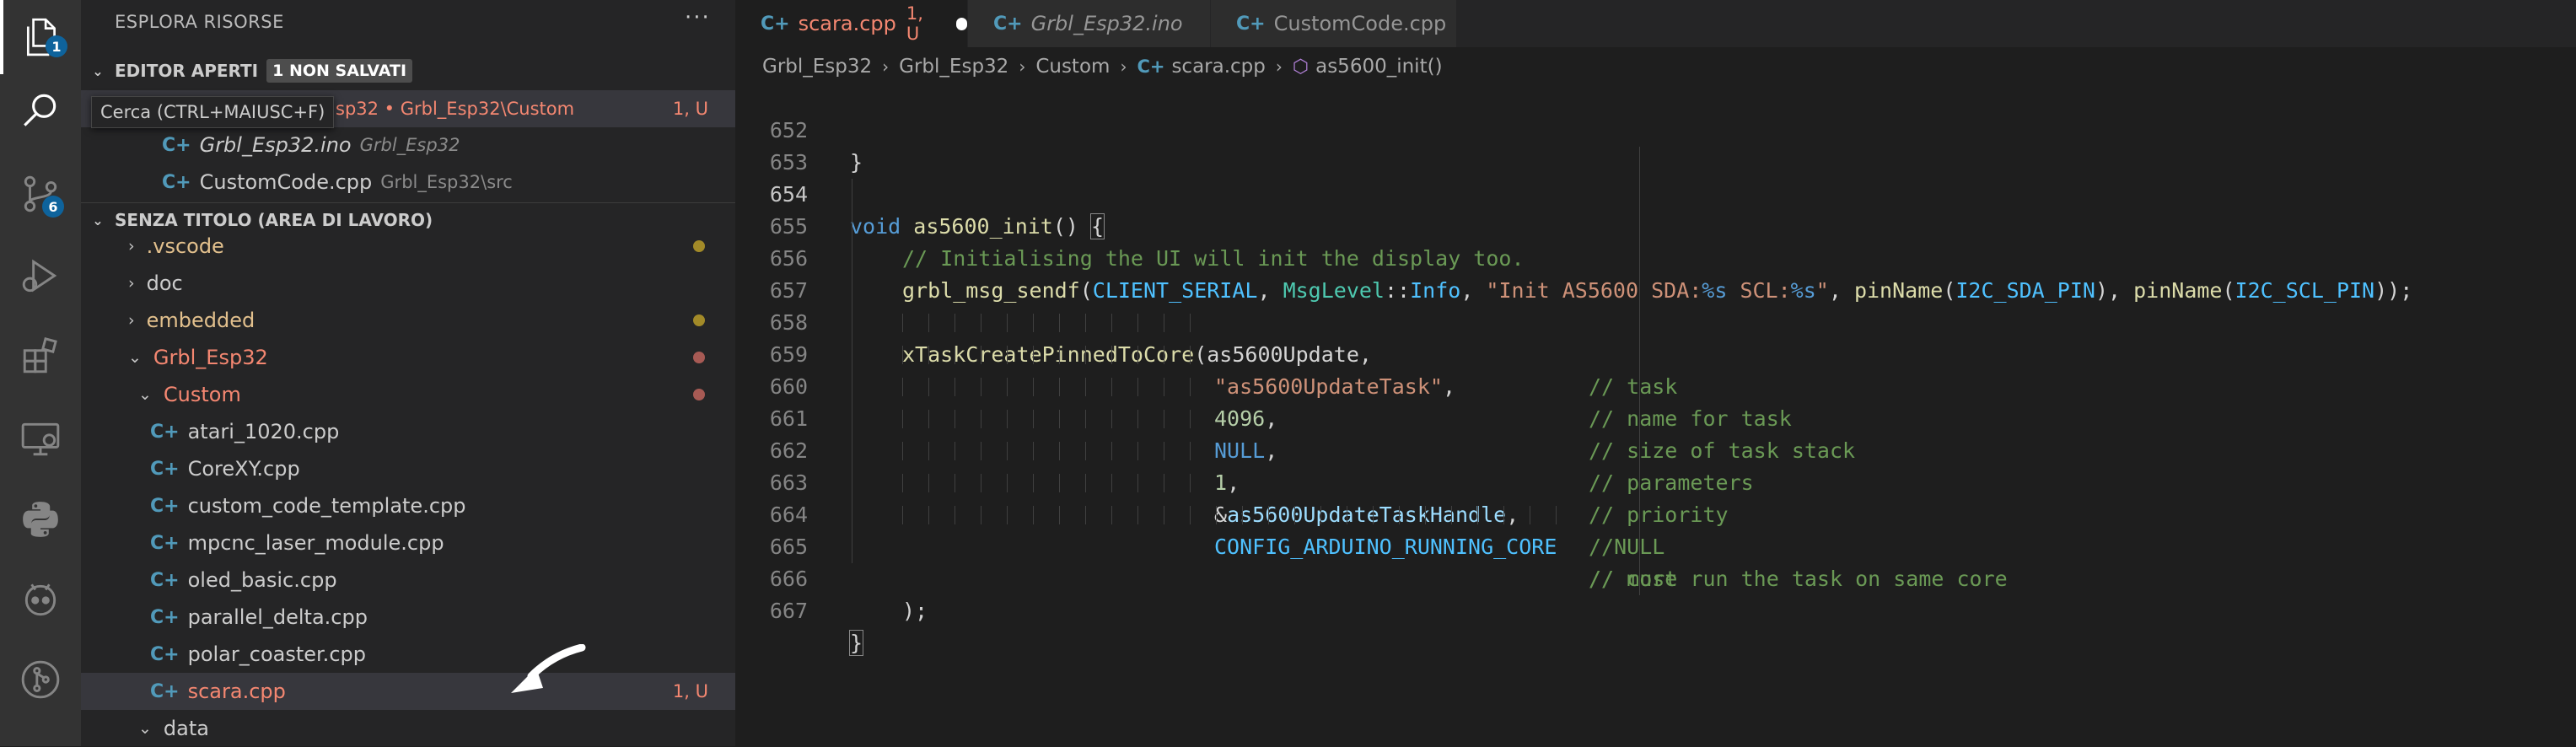 Image resolution: width=2576 pixels, height=747 pixels. Describe the element at coordinates (408, 71) in the screenshot. I see `open-editors-header: ⌄ EDITOR APERTI 1 NON SALVATI` at that location.